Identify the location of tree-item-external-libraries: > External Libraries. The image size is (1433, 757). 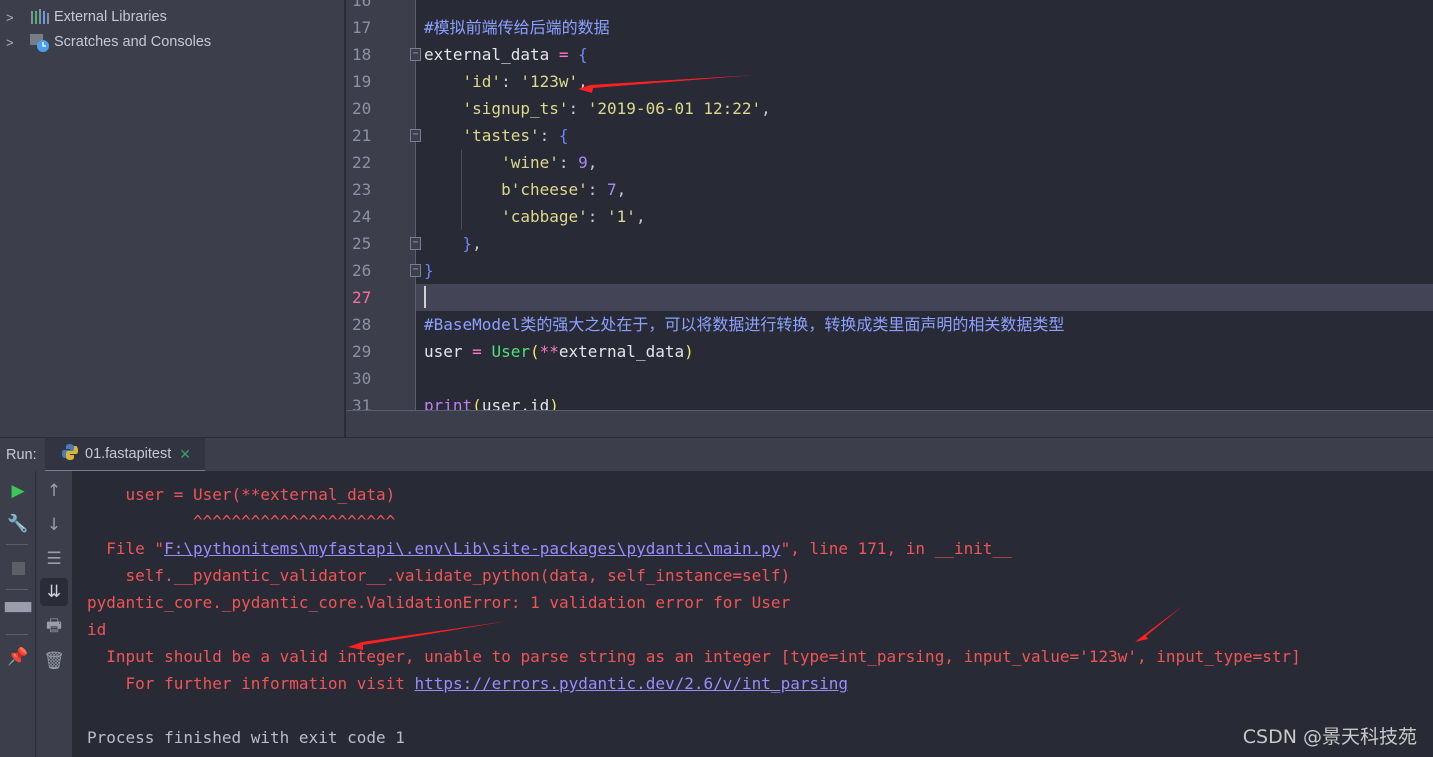
(83, 17).